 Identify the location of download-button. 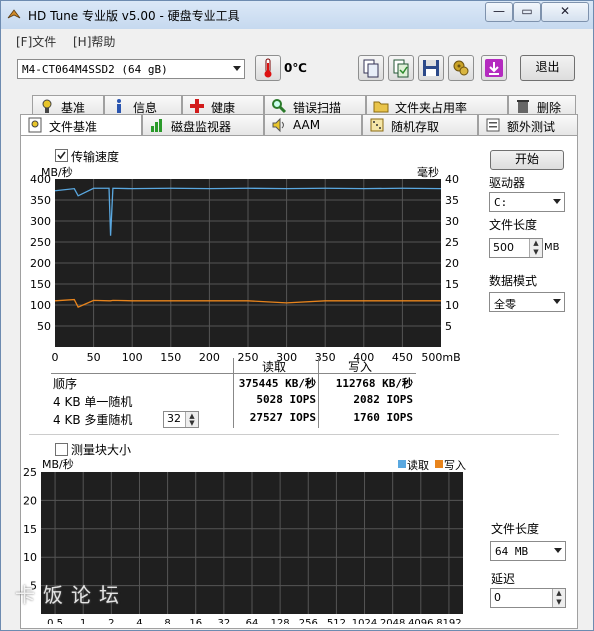
(494, 68).